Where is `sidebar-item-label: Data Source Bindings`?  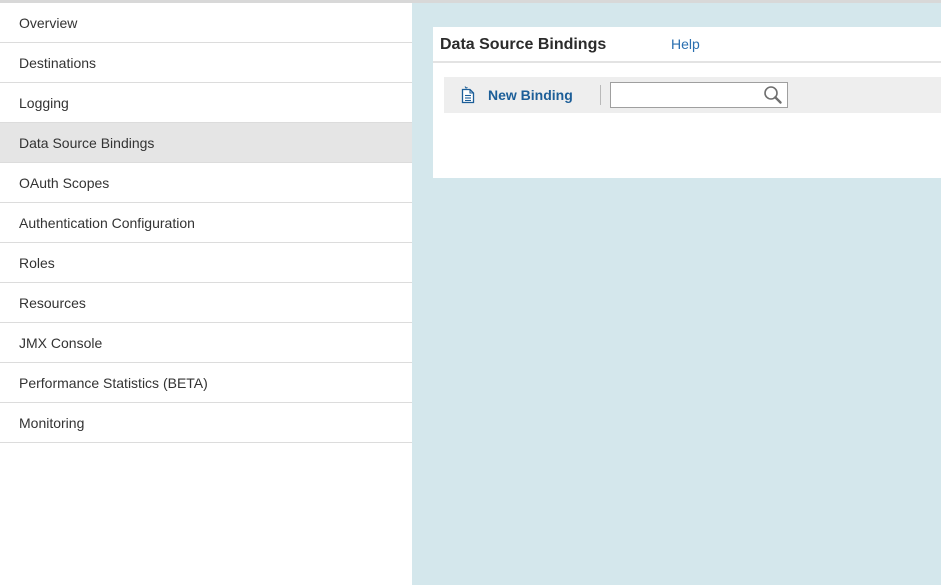
sidebar-item-label: Data Source Bindings is located at coordinates (87, 142).